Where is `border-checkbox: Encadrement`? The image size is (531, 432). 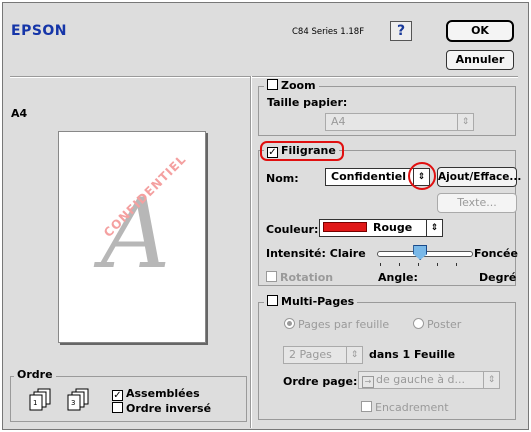 border-checkbox: Encadrement is located at coordinates (405, 407).